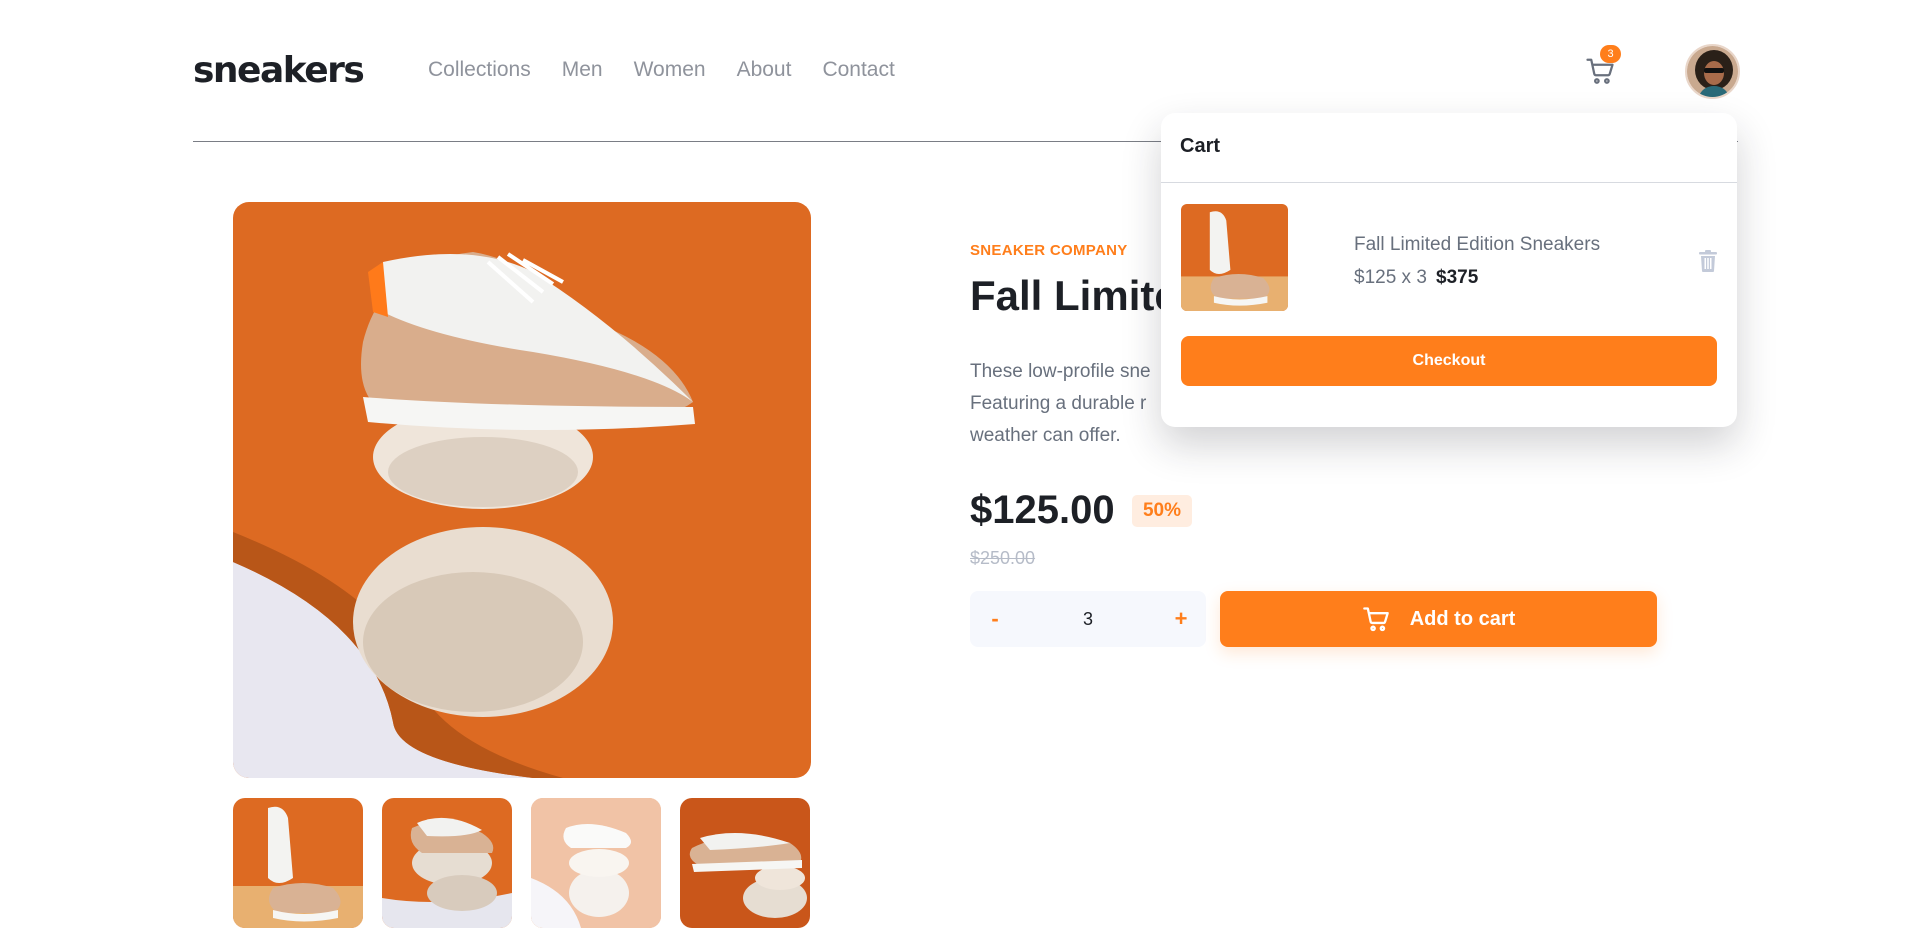 The image size is (1920, 942). What do you see at coordinates (582, 70) in the screenshot?
I see `nav-men: Men` at bounding box center [582, 70].